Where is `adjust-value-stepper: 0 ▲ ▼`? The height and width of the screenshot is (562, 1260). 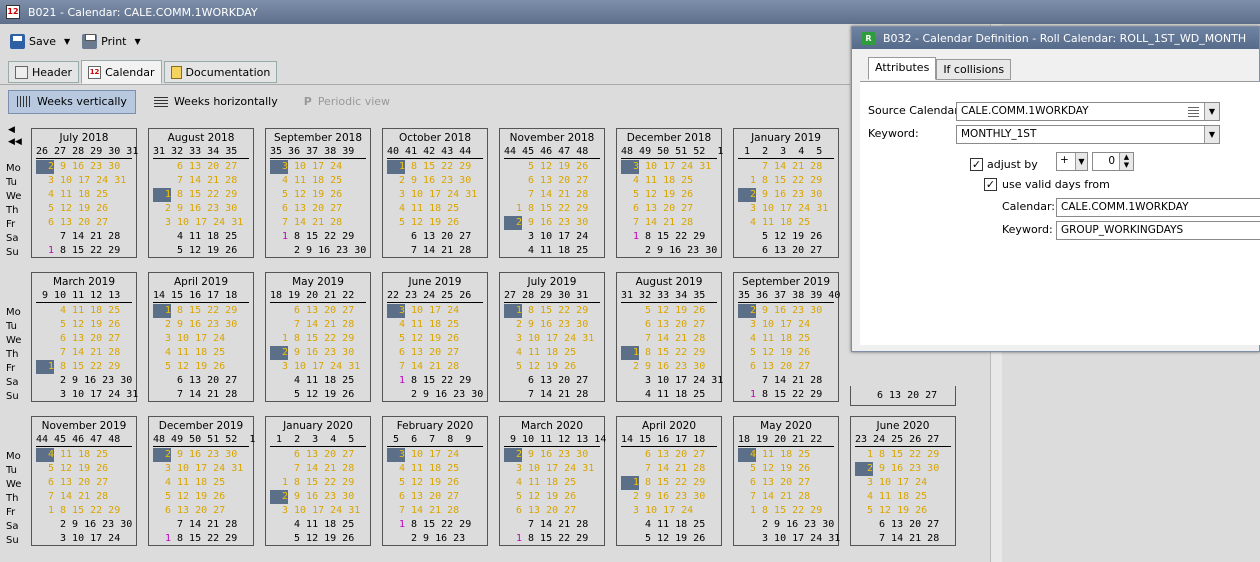 adjust-value-stepper: 0 ▲ ▼ is located at coordinates (1113, 161).